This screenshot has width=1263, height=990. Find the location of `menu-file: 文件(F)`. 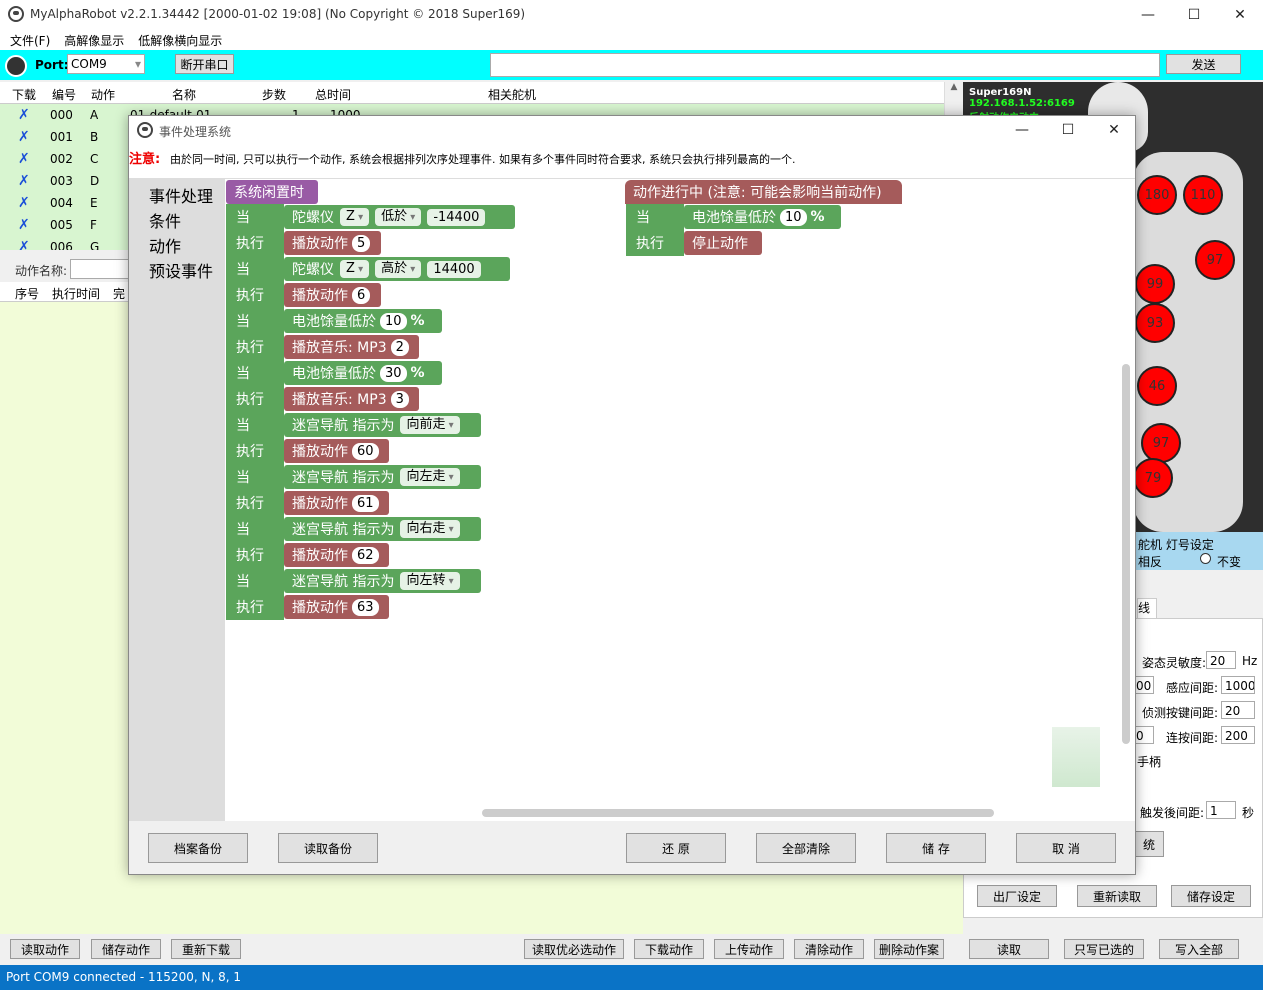

menu-file: 文件(F) is located at coordinates (30, 40).